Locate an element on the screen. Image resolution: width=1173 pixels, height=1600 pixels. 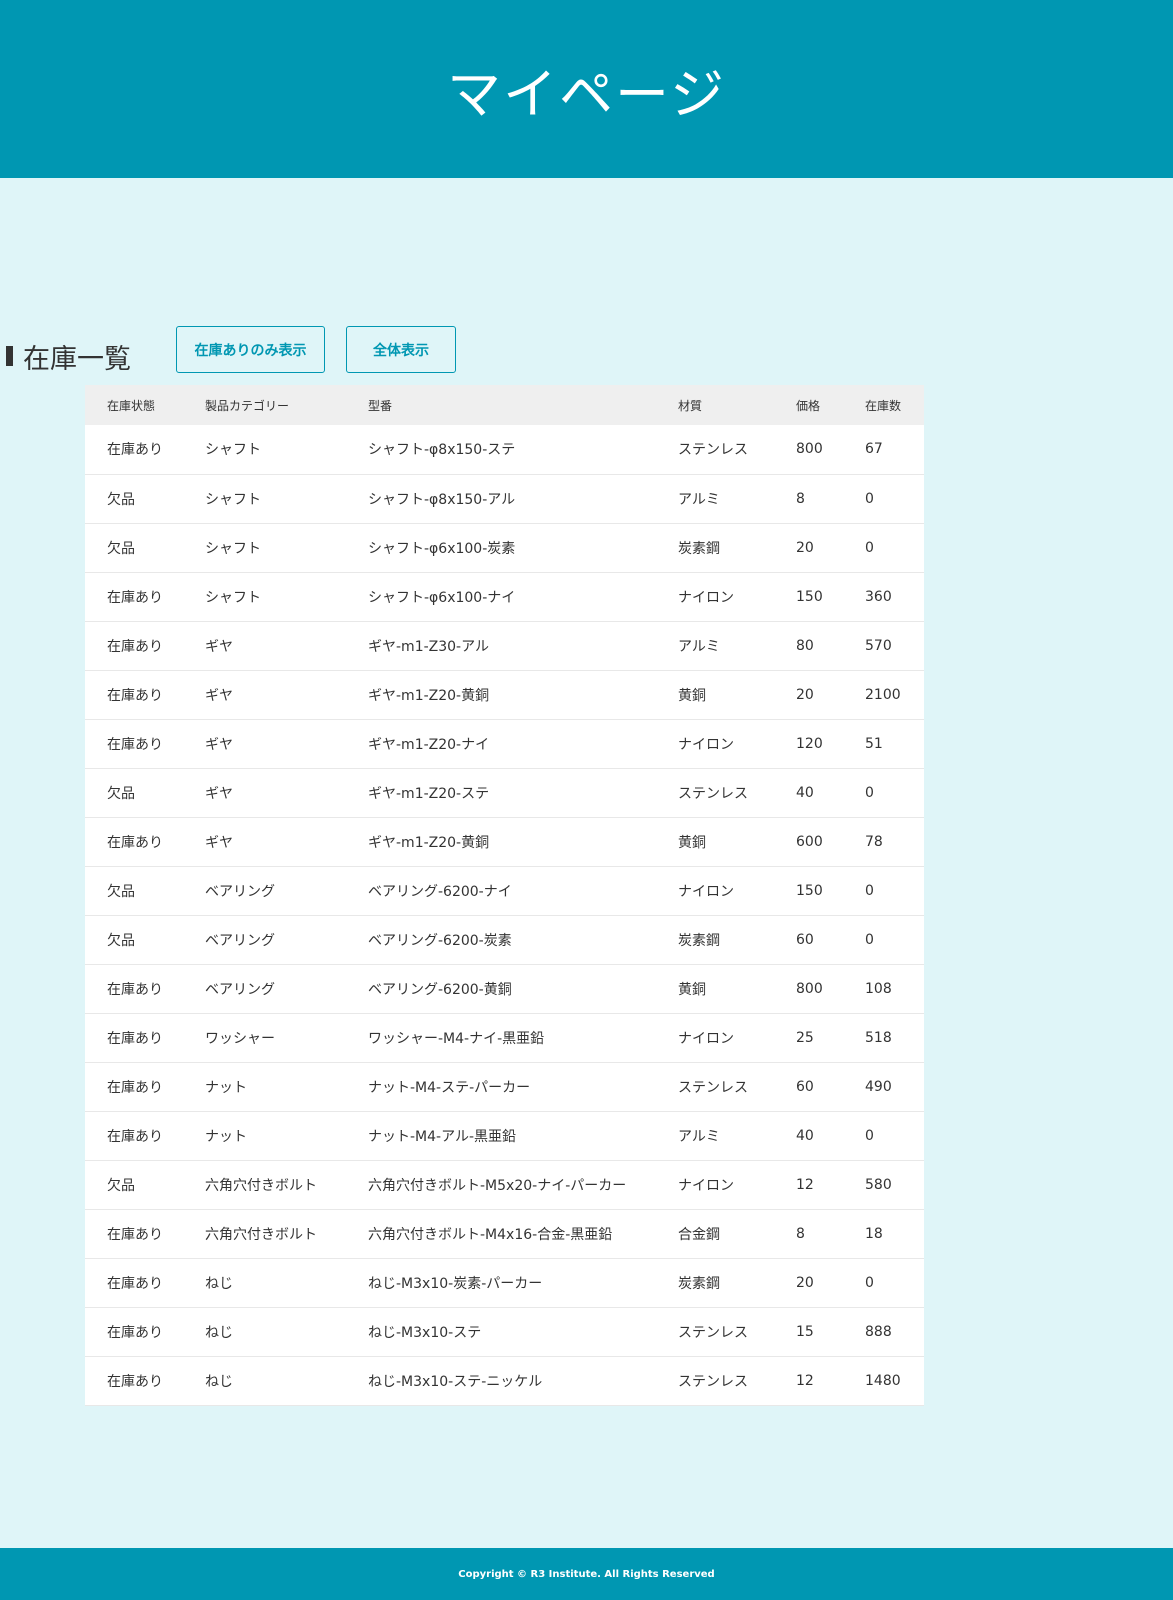
cell-model: シャフト-φ8x150-アル is located at coordinates (442, 499).